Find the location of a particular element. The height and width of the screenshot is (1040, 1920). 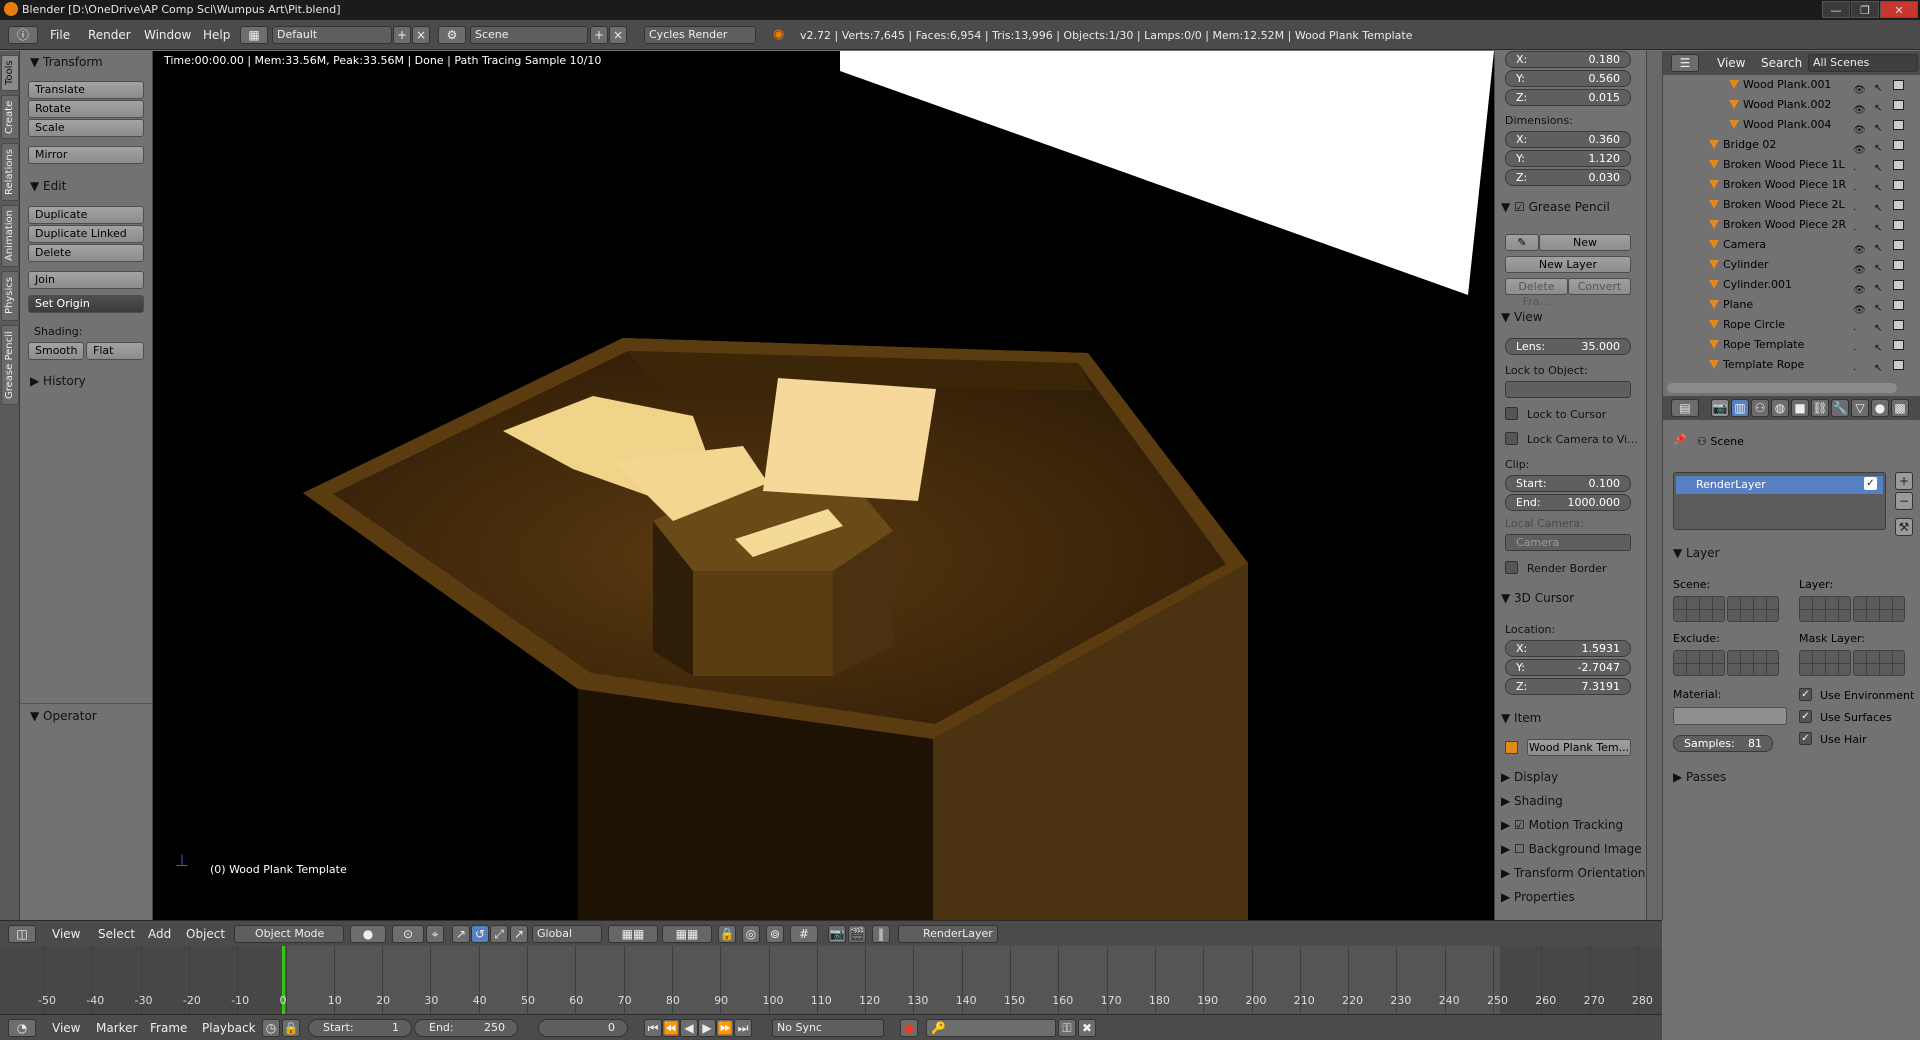

lock-to-cursor-checkbox is located at coordinates (1511, 413).